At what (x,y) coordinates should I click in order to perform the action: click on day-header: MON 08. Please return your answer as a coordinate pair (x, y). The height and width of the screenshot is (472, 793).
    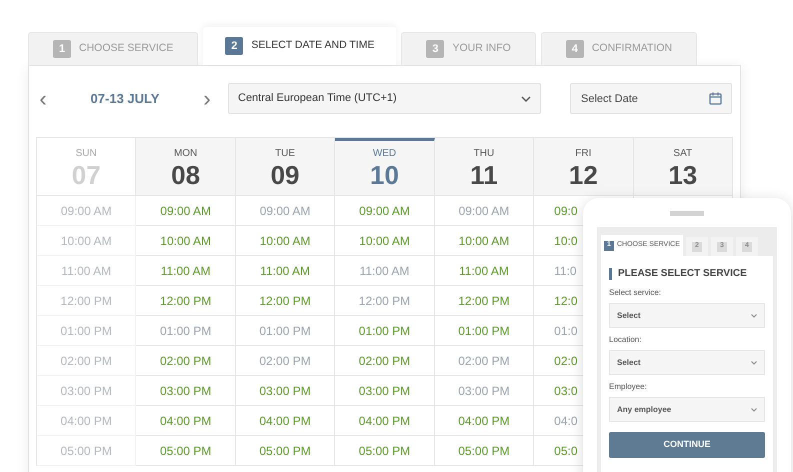
    Looking at the image, I should click on (186, 167).